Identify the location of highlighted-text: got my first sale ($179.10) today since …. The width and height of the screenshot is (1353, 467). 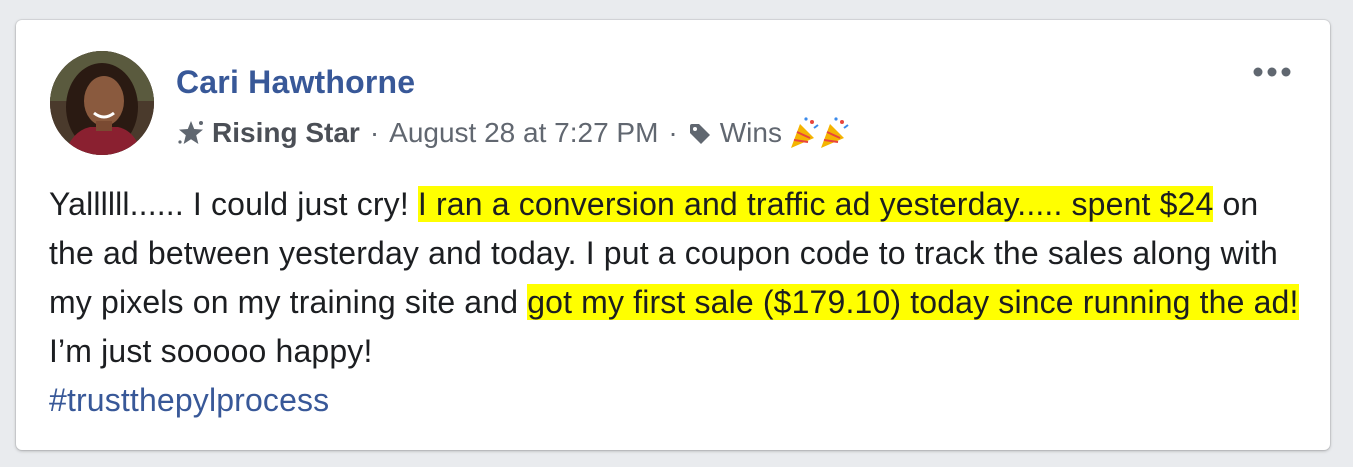
(913, 302).